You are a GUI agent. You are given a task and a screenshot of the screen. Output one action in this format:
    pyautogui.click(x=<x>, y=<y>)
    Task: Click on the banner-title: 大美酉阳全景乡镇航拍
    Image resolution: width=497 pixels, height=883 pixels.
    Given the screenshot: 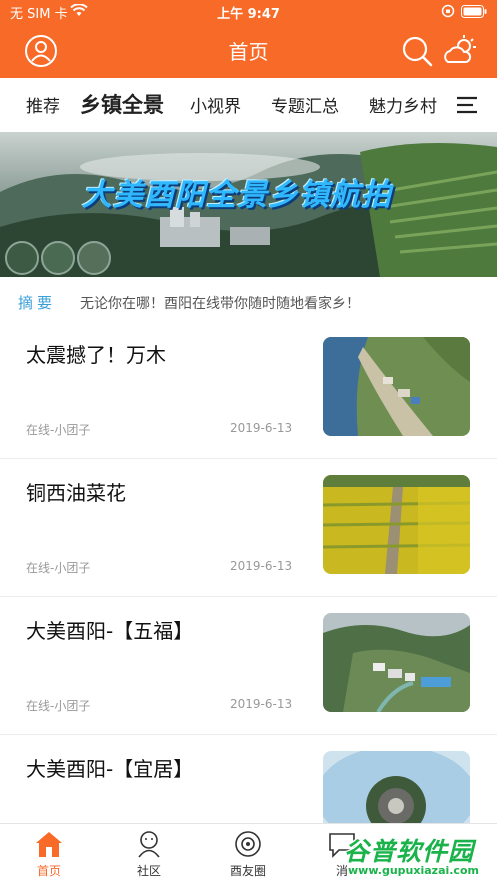 What is the action you would take?
    pyautogui.click(x=237, y=195)
    